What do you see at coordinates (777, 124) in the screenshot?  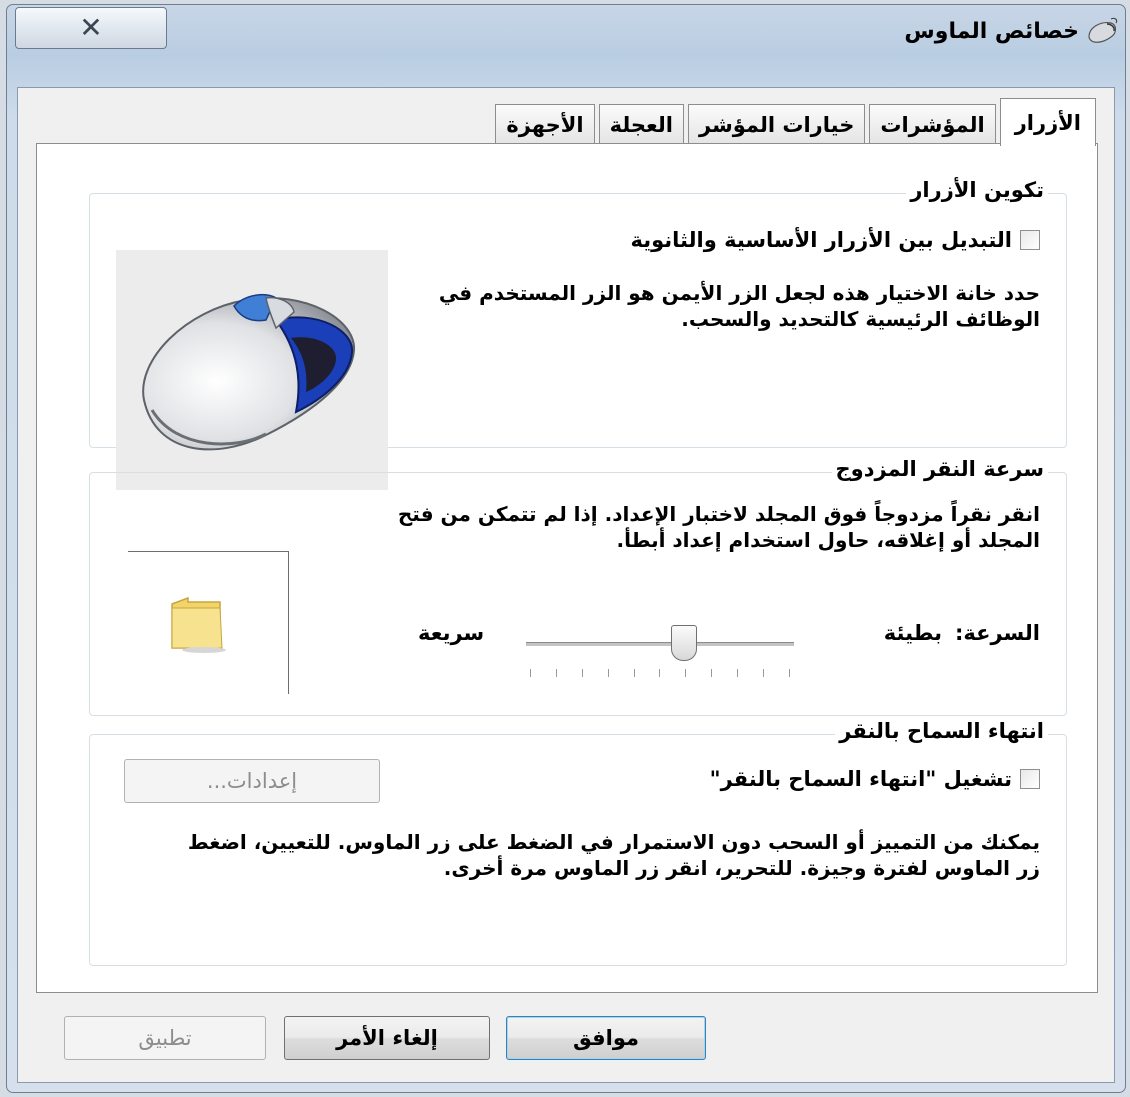 I see `tab-pointer-options: خيارات المؤشر` at bounding box center [777, 124].